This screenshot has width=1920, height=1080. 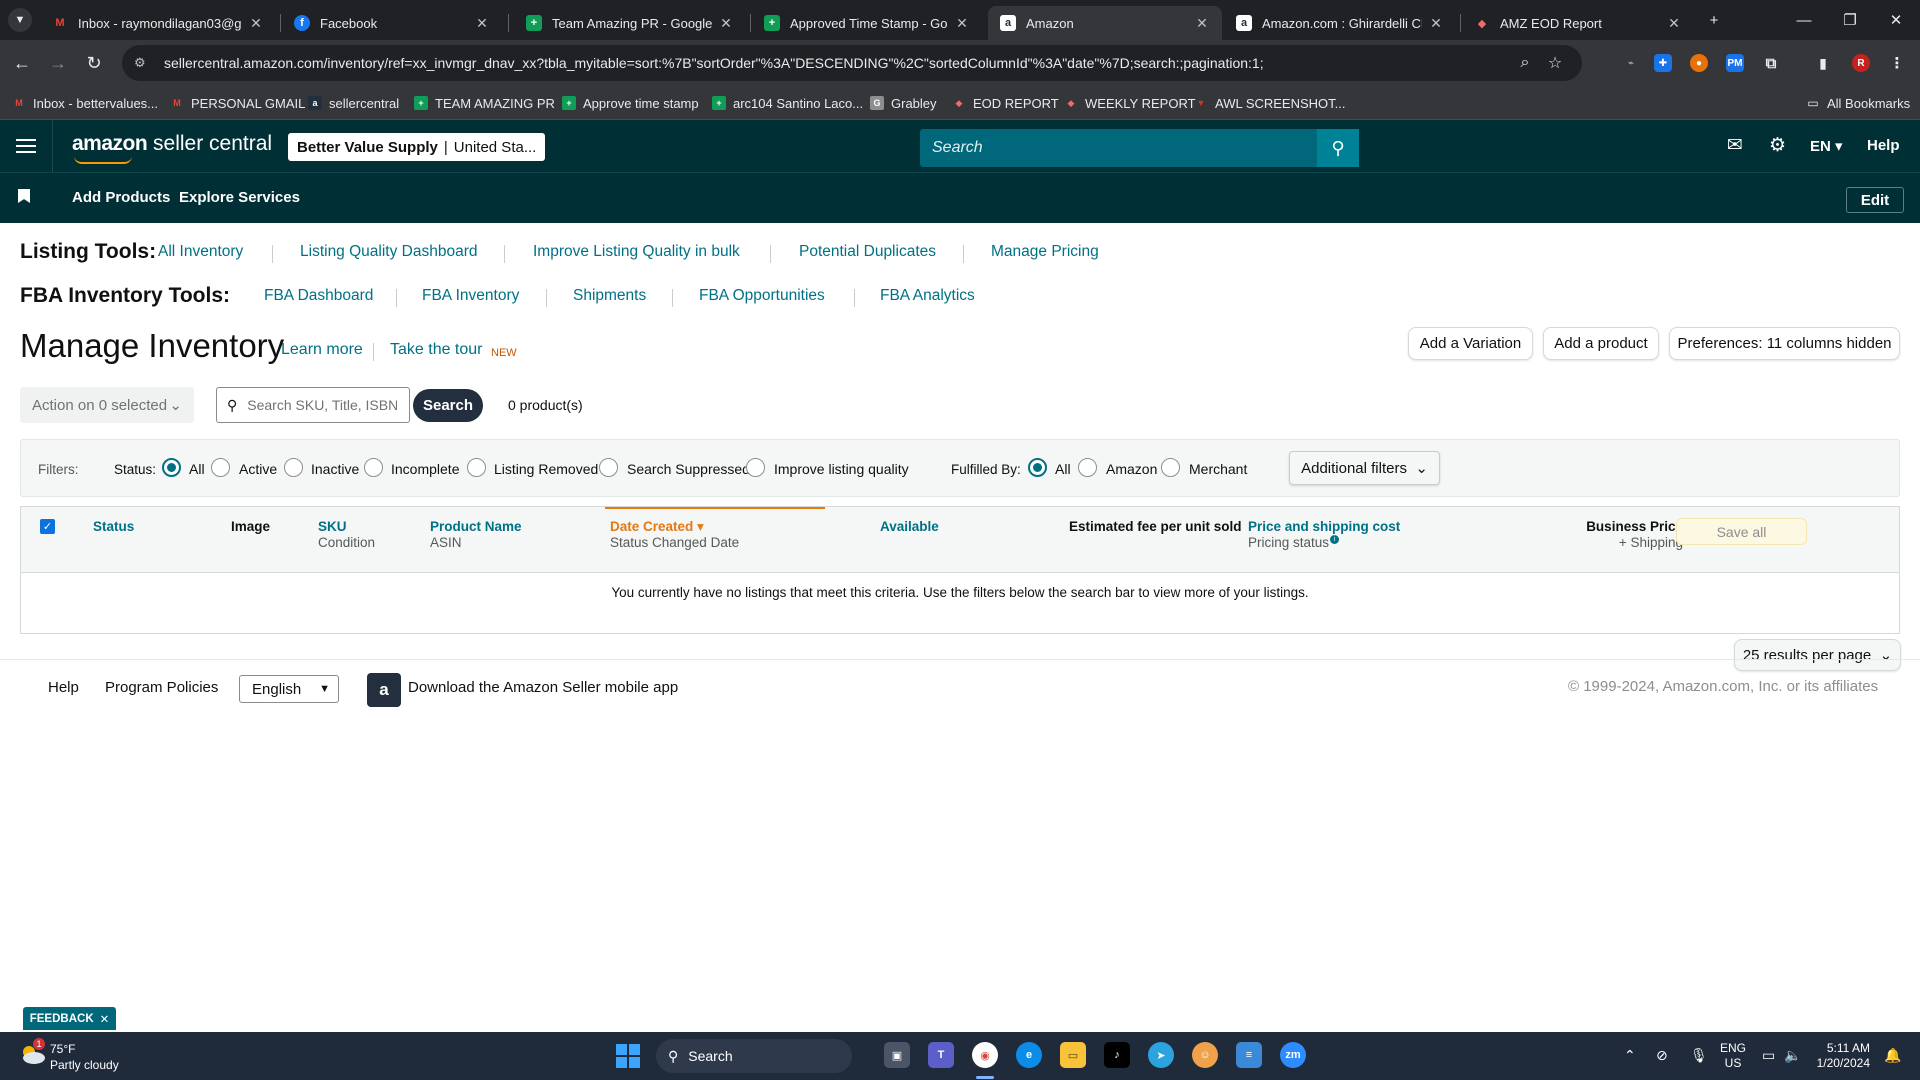 What do you see at coordinates (1578, 23) in the screenshot?
I see `browser-tab: ◆ AMZ EOD Report ✕` at bounding box center [1578, 23].